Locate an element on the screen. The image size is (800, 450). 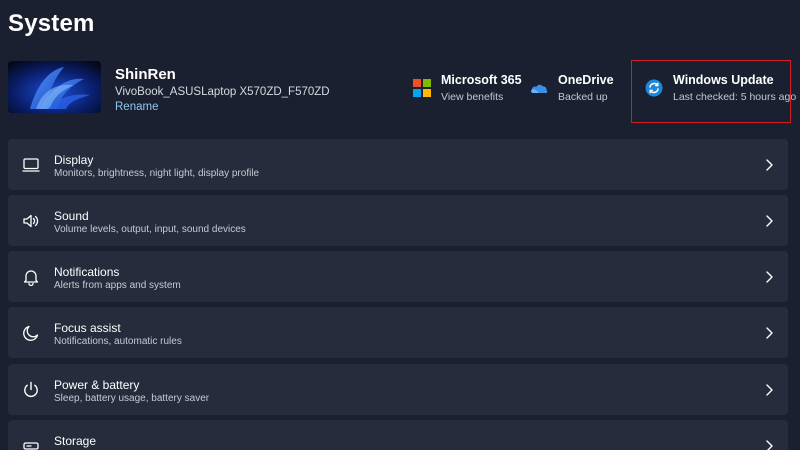
settings-row-title: Sound is located at coordinates (71, 216).